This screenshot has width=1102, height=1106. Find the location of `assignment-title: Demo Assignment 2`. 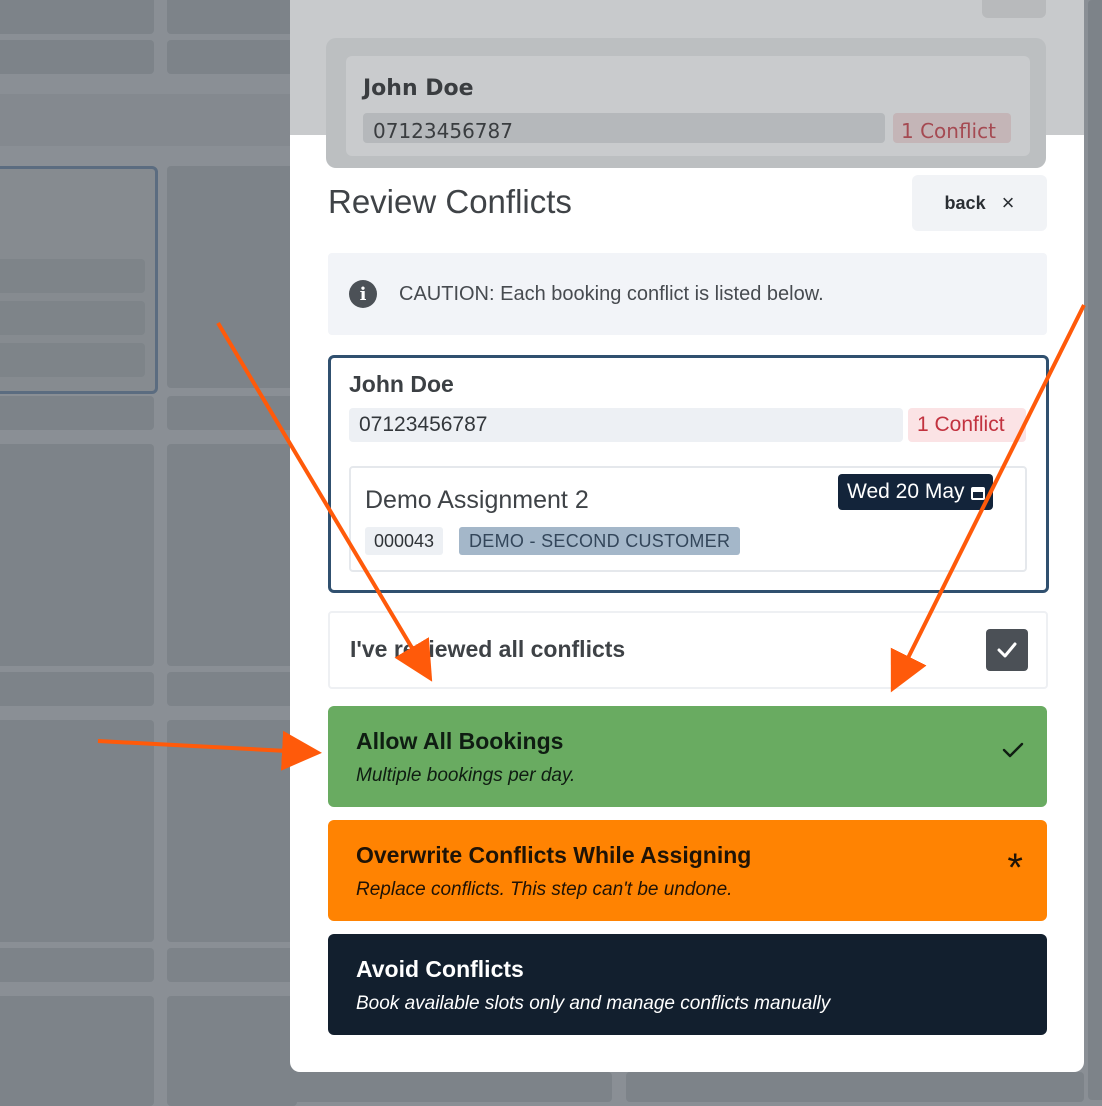

assignment-title: Demo Assignment 2 is located at coordinates (477, 500).